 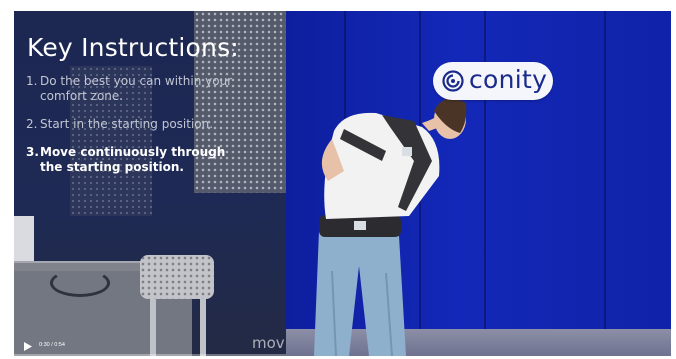 What do you see at coordinates (453, 81) in the screenshot?
I see `conity-logo-icon` at bounding box center [453, 81].